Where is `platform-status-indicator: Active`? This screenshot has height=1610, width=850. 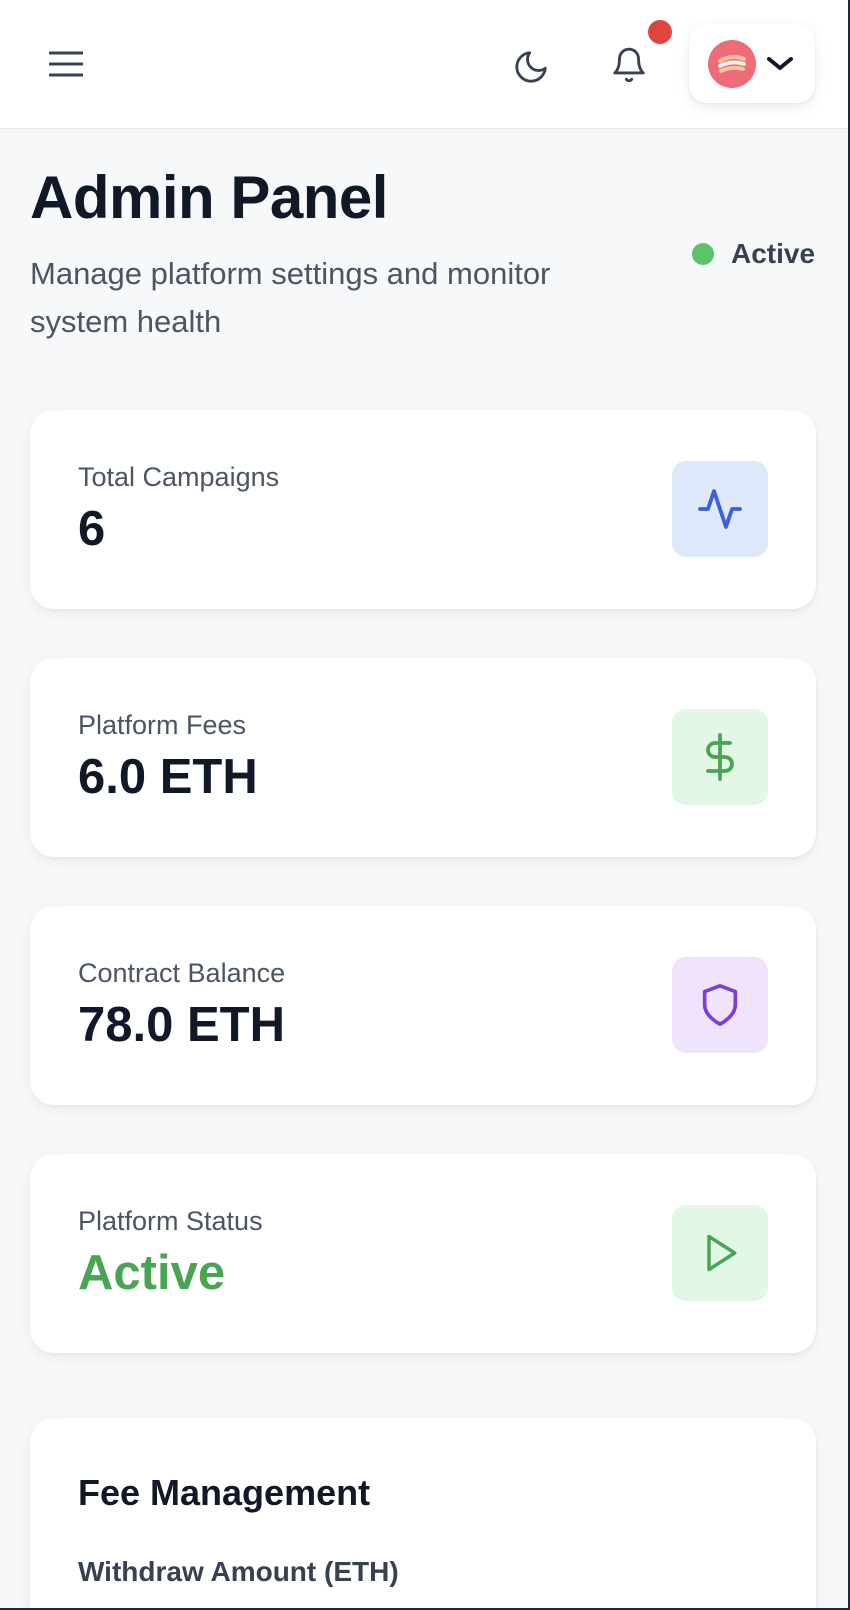 platform-status-indicator: Active is located at coordinates (753, 254).